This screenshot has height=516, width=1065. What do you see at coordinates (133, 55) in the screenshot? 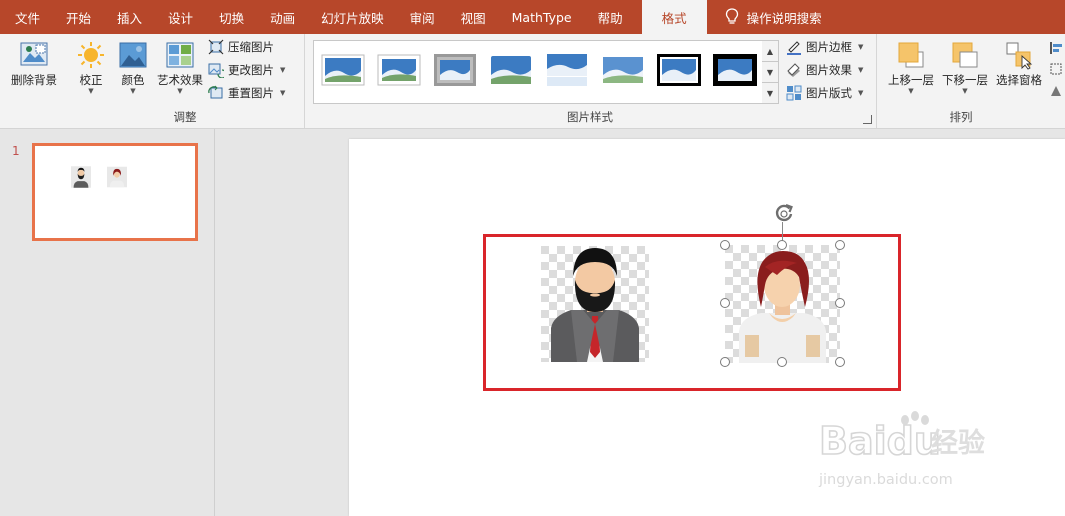
I see `picture-color-icon` at bounding box center [133, 55].